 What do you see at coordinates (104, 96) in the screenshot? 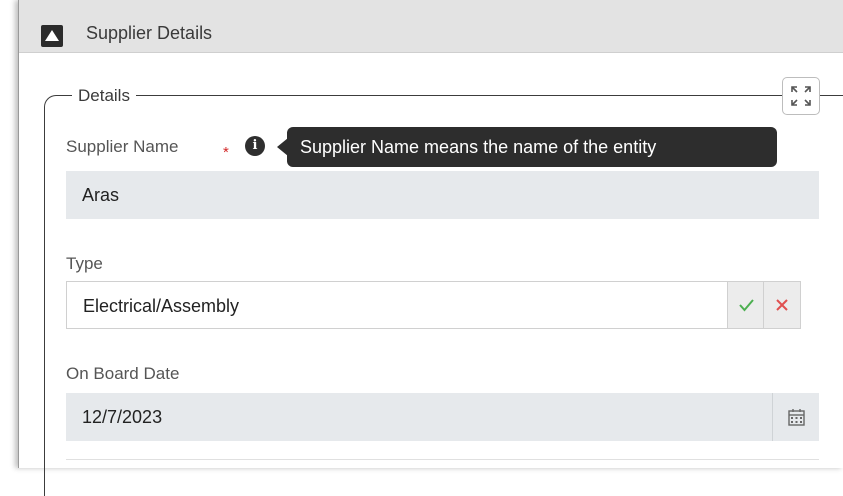
I see `details-legend: Details` at bounding box center [104, 96].